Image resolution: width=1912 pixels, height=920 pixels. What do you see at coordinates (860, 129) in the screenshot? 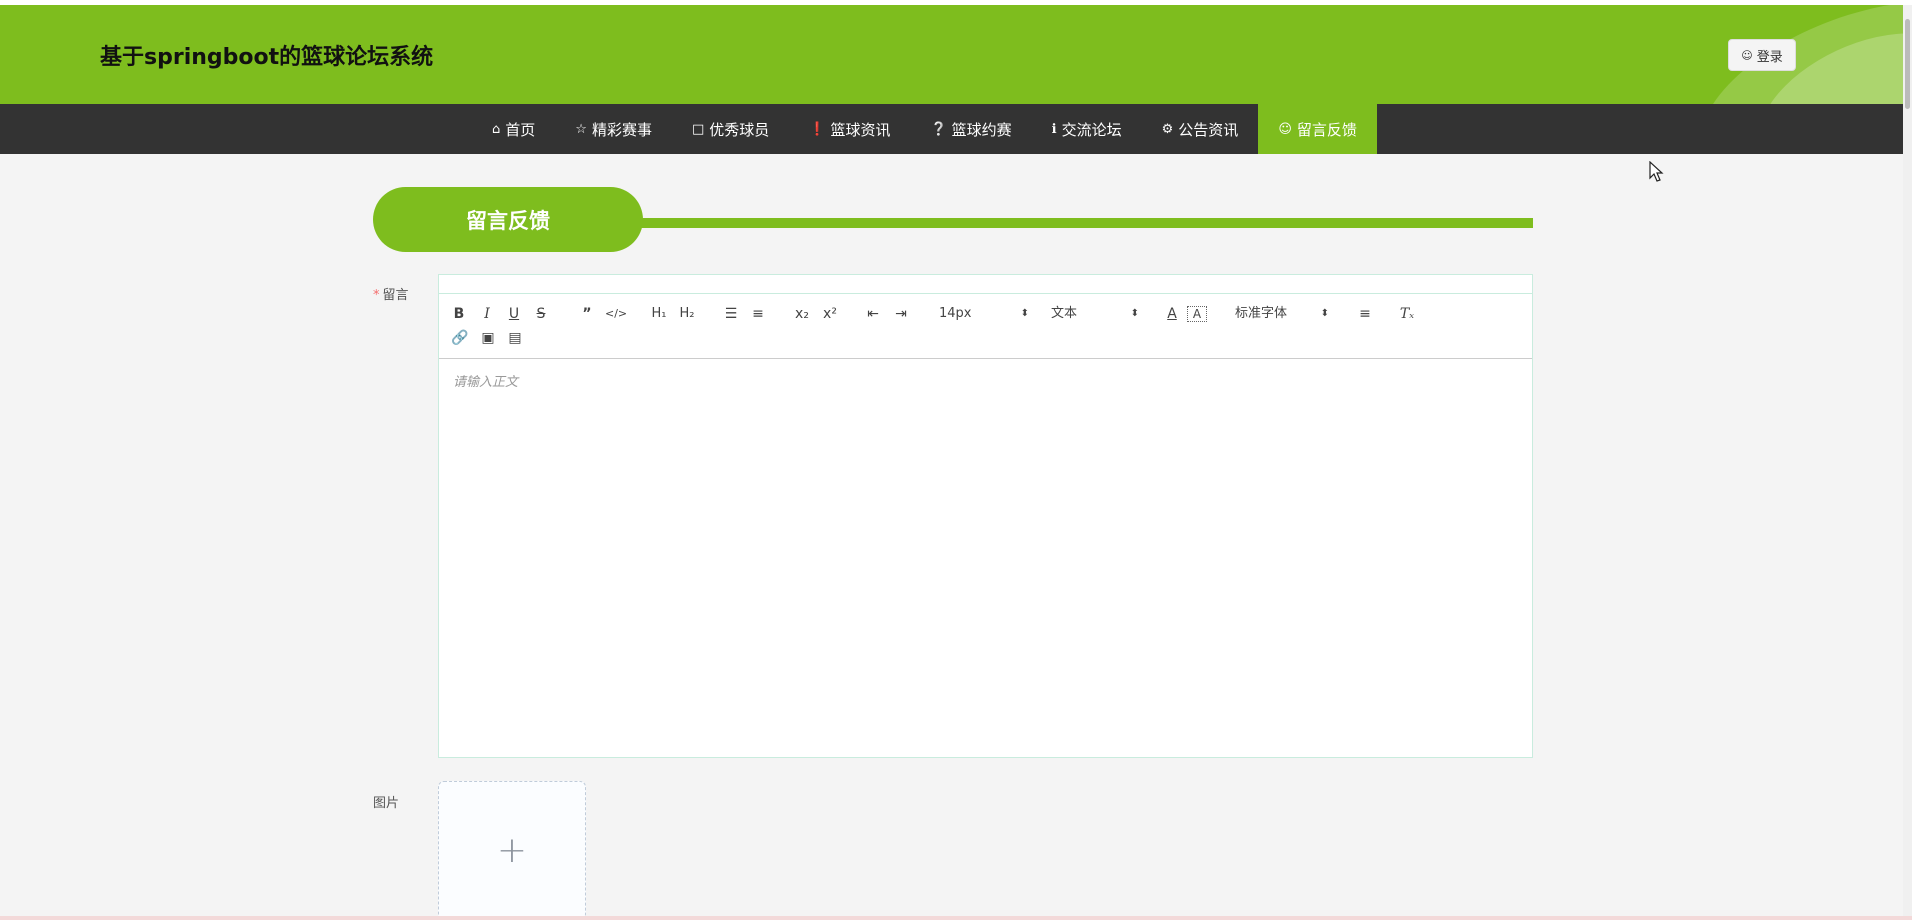
I see `nav-item-label: 篮球资讯` at bounding box center [860, 129].